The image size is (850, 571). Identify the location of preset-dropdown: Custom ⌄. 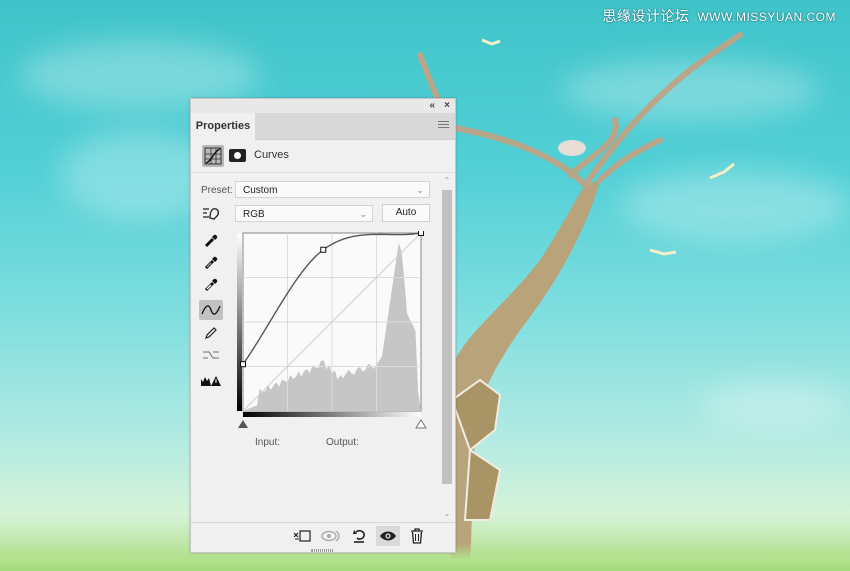
(332, 189).